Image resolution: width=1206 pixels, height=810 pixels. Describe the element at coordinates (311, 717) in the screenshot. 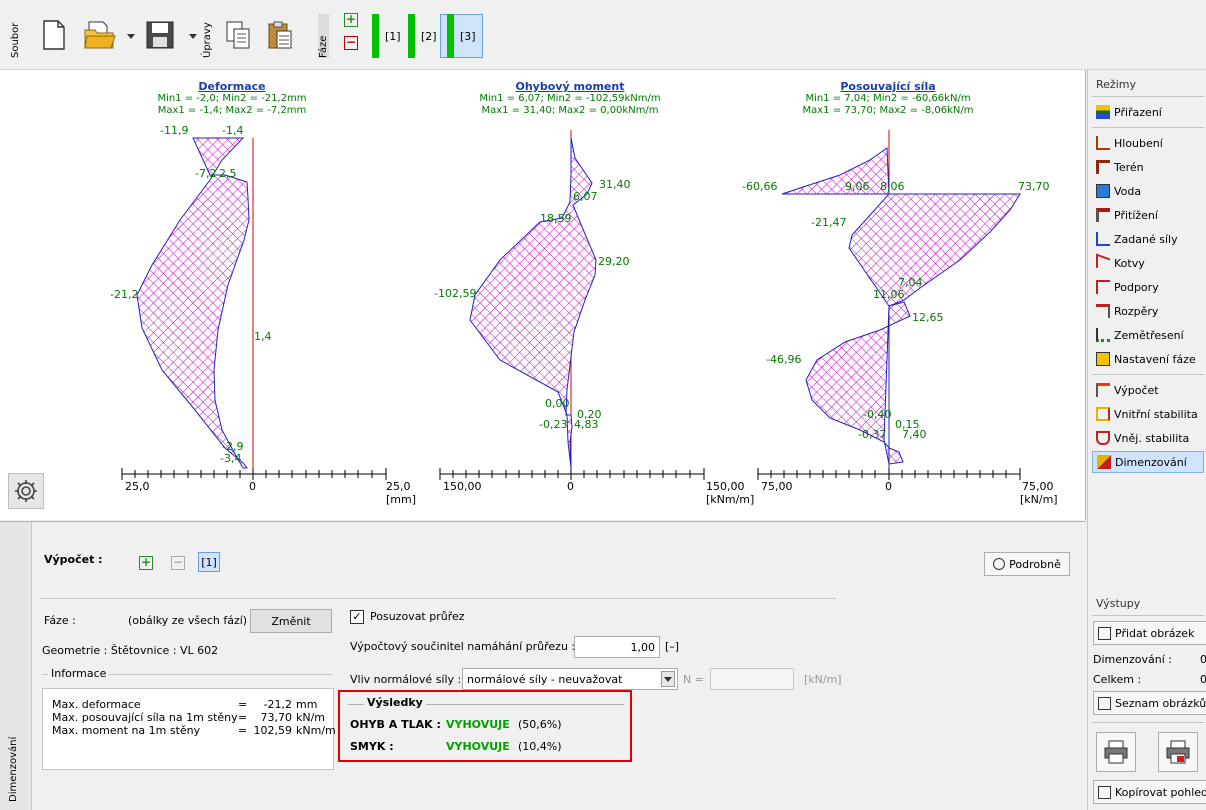

I see `info-row-unit: kN/m` at that location.